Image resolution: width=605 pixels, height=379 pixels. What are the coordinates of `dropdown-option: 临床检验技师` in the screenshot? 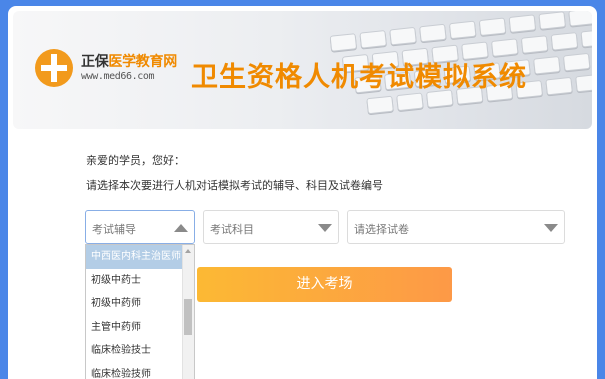 It's located at (134, 371).